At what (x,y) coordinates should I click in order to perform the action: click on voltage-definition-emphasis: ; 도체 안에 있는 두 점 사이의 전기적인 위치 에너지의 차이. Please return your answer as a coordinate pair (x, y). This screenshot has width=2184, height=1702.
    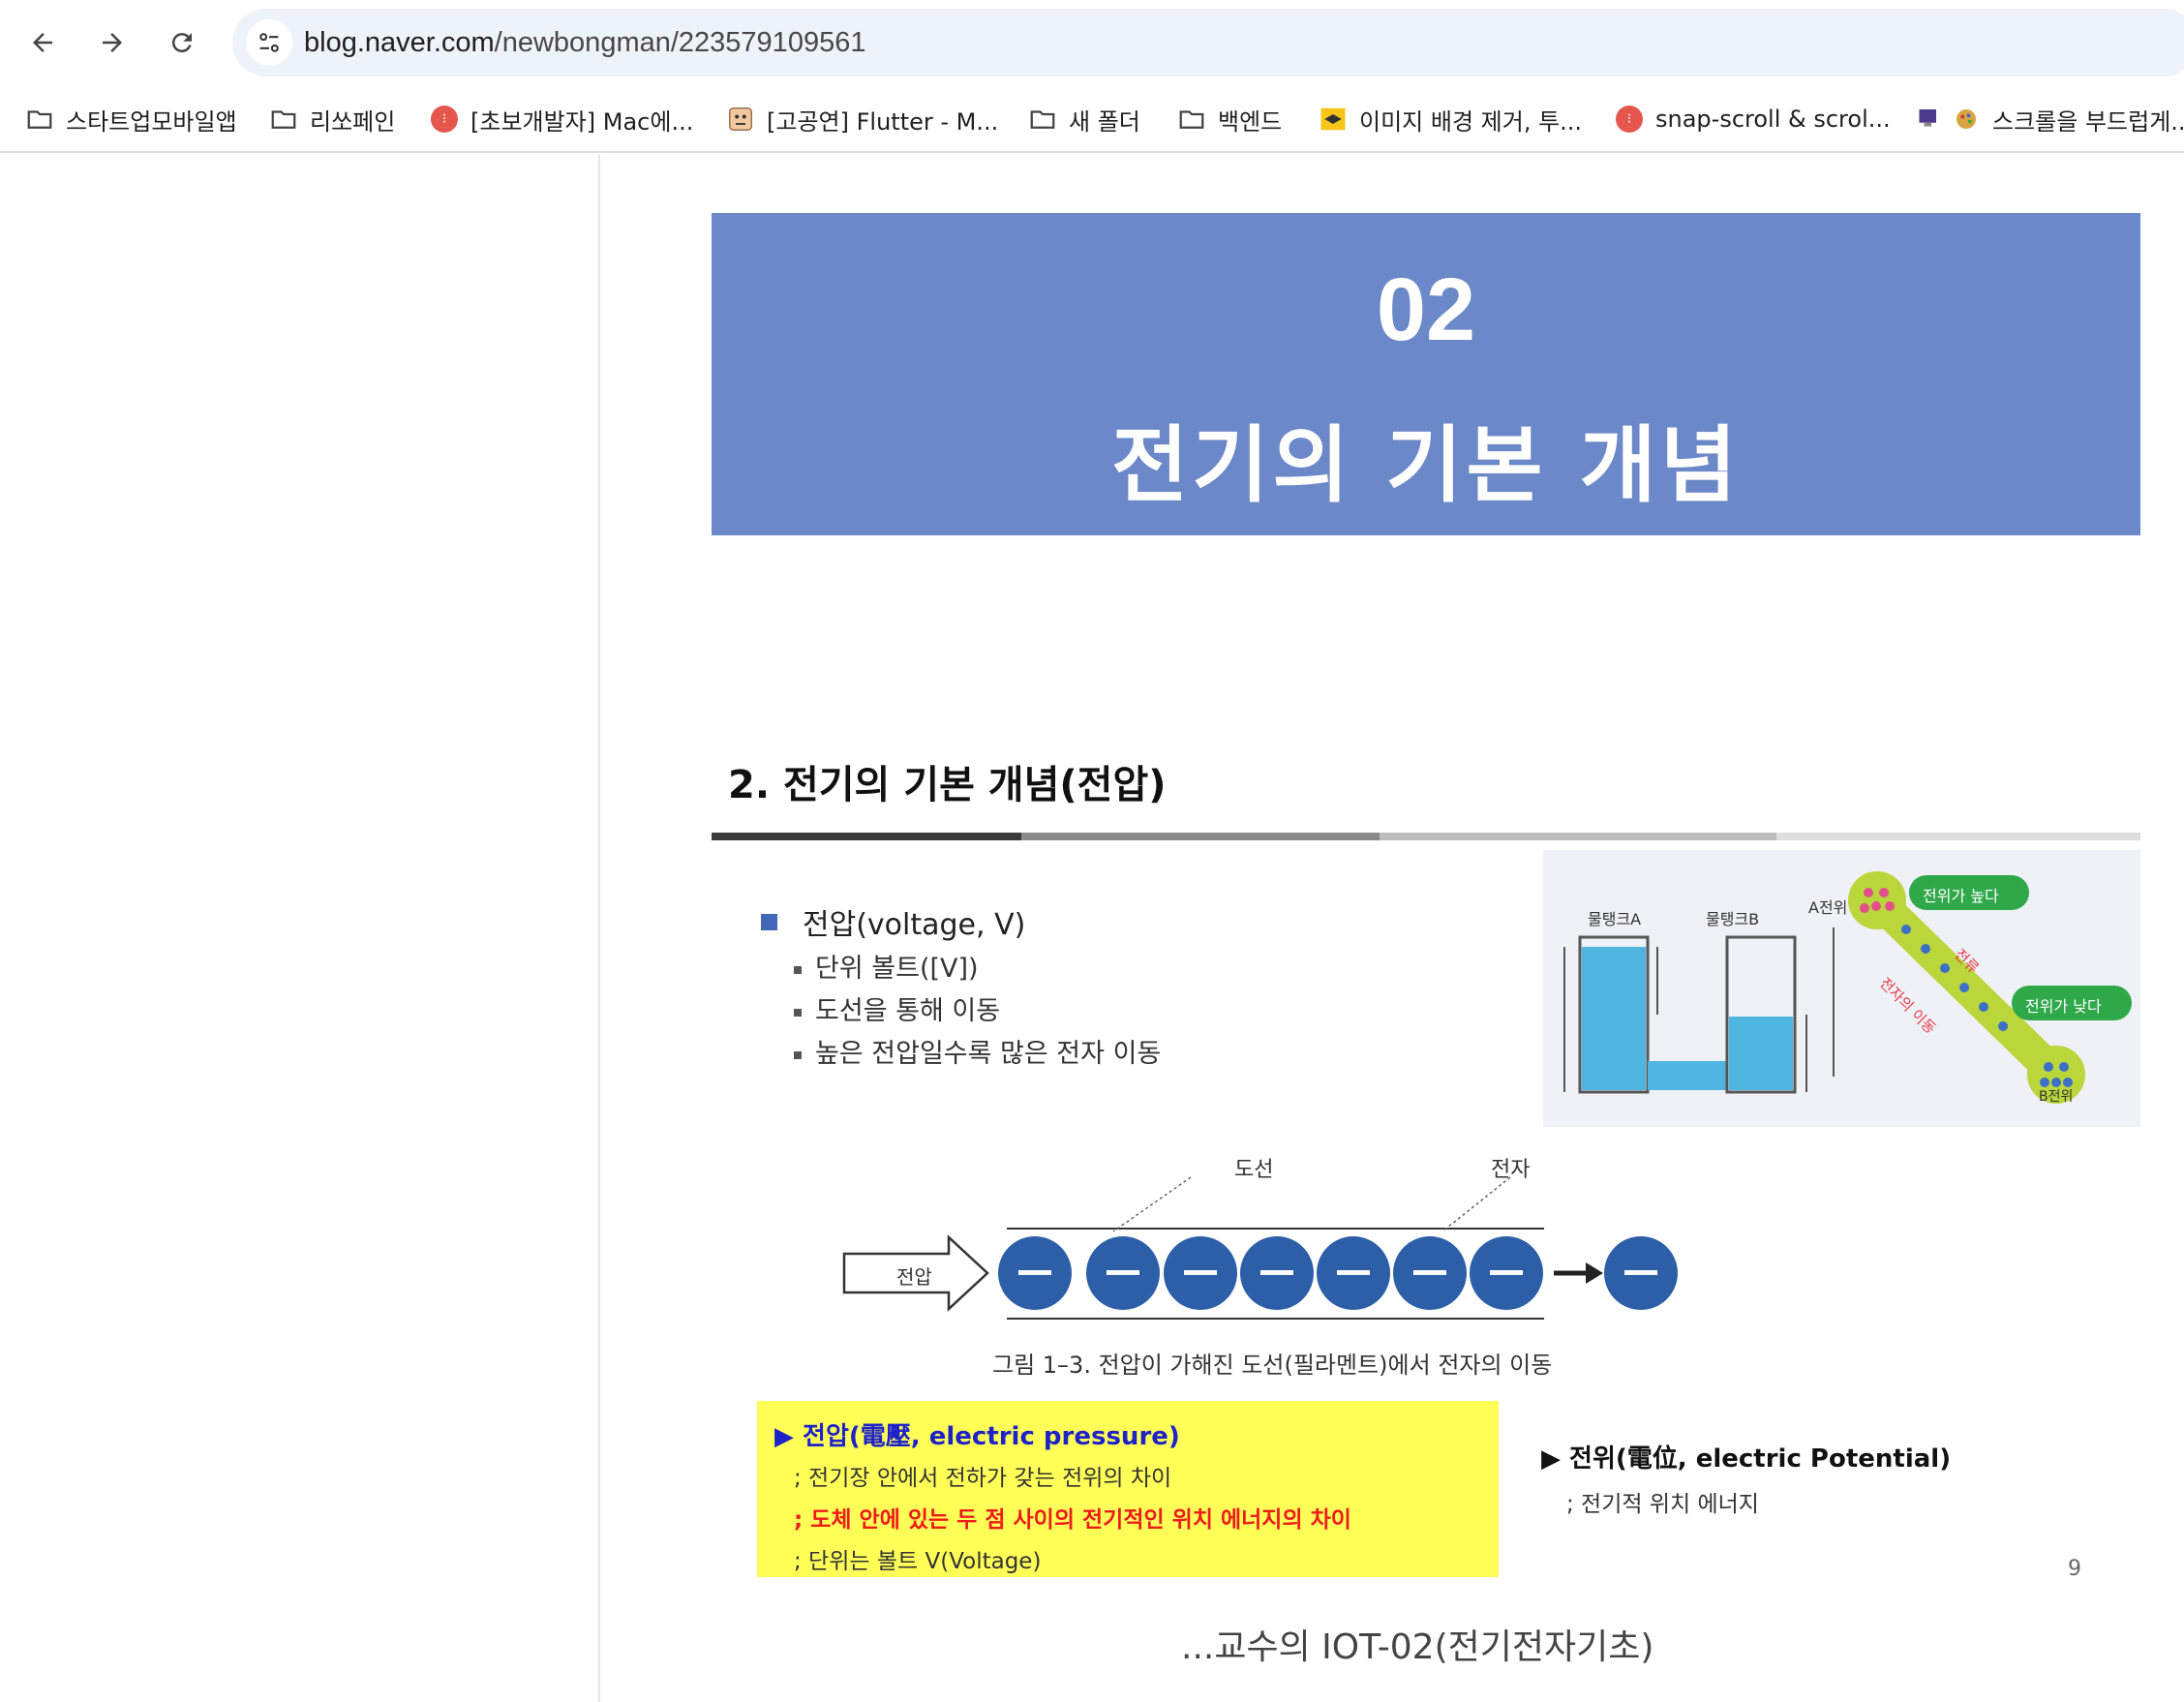
    Looking at the image, I should click on (1072, 1520).